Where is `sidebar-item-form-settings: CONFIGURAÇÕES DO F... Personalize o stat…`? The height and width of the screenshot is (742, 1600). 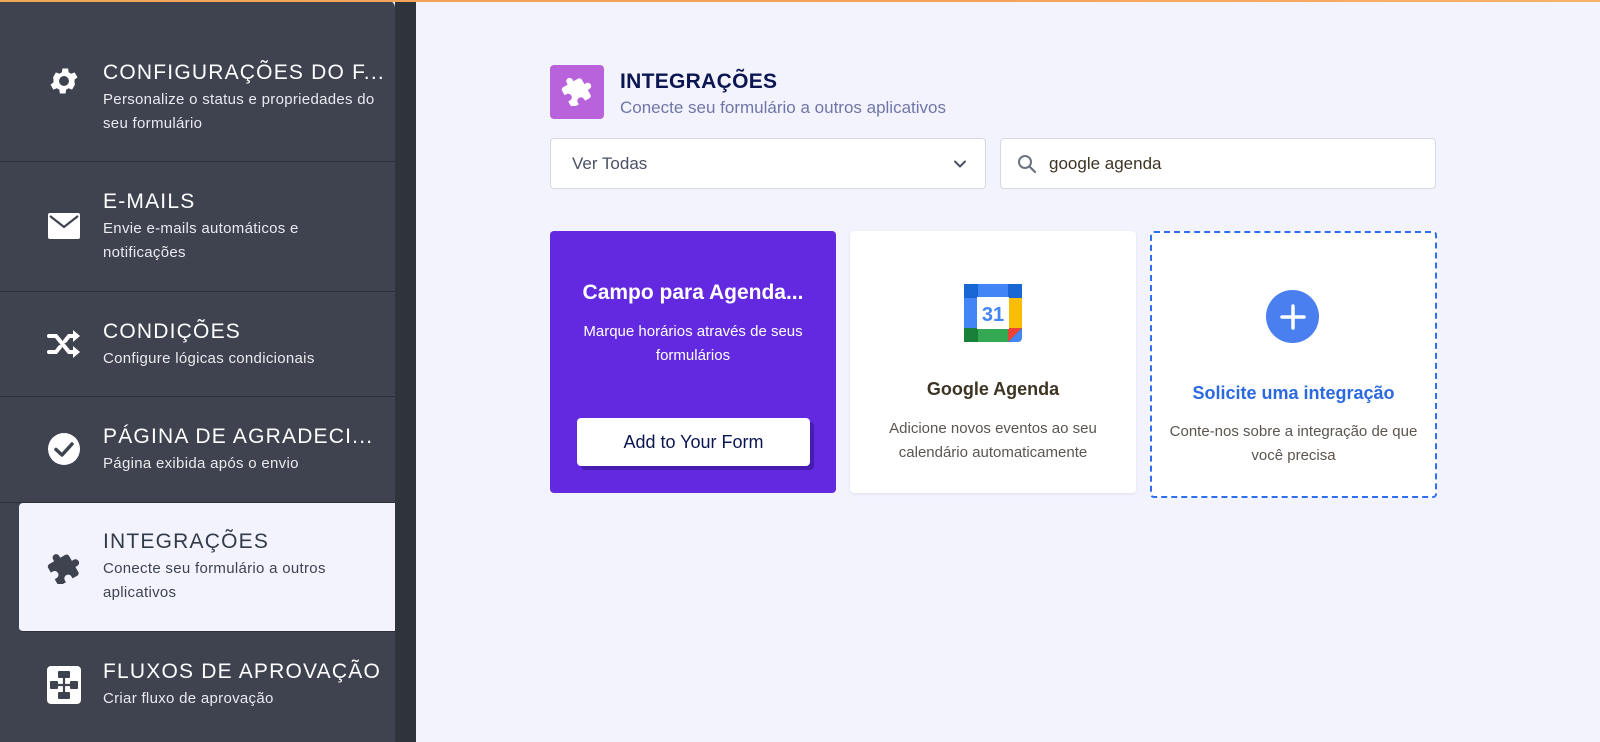 sidebar-item-form-settings: CONFIGURAÇÕES DO F... Personalize o stat… is located at coordinates (197, 81).